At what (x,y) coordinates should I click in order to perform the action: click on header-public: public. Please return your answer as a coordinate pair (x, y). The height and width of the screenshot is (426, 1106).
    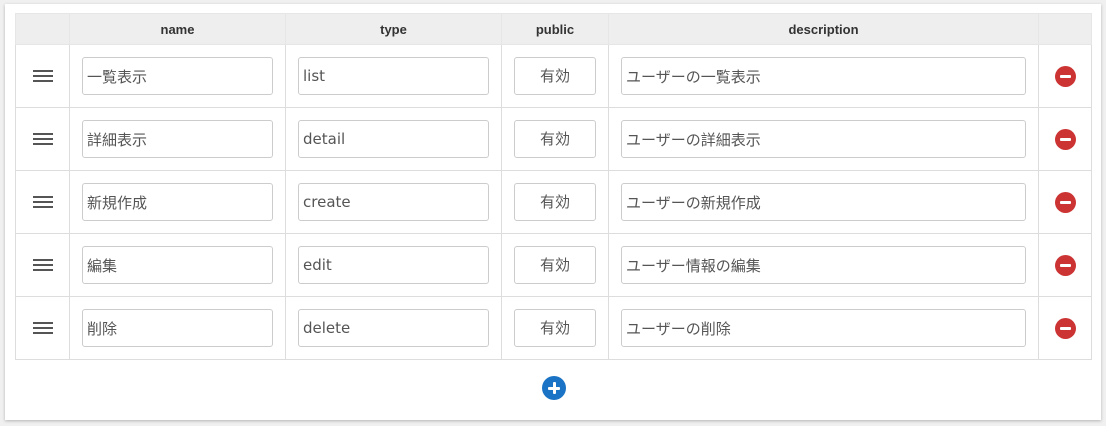
    Looking at the image, I should click on (555, 29).